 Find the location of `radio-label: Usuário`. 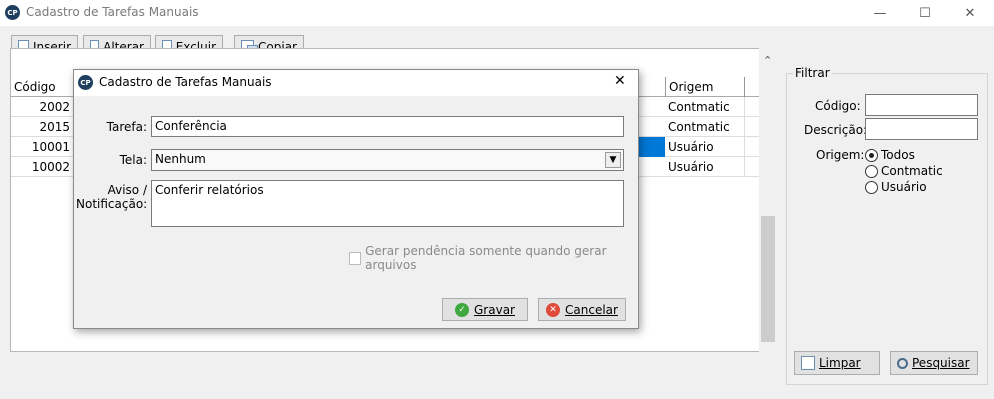

radio-label: Usuário is located at coordinates (904, 187).